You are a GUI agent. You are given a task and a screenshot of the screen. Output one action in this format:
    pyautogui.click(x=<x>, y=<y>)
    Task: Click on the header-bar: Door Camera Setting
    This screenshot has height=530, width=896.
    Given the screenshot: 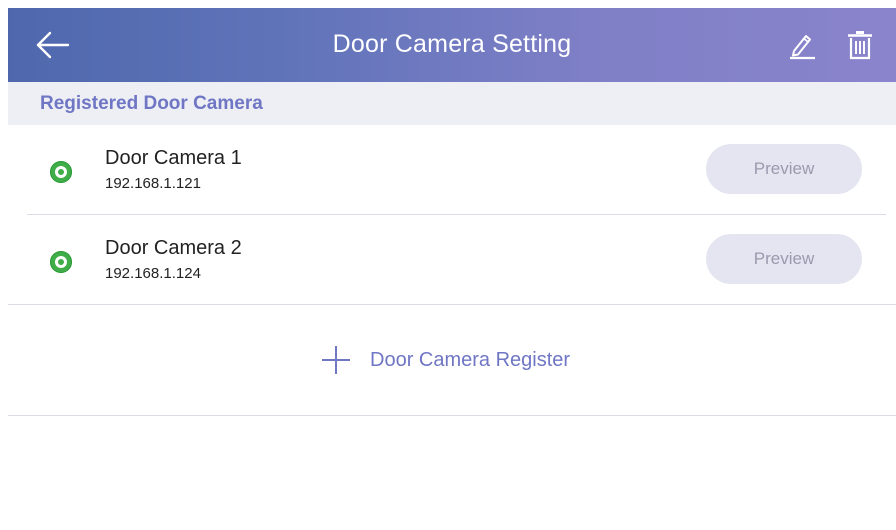 What is the action you would take?
    pyautogui.click(x=452, y=45)
    